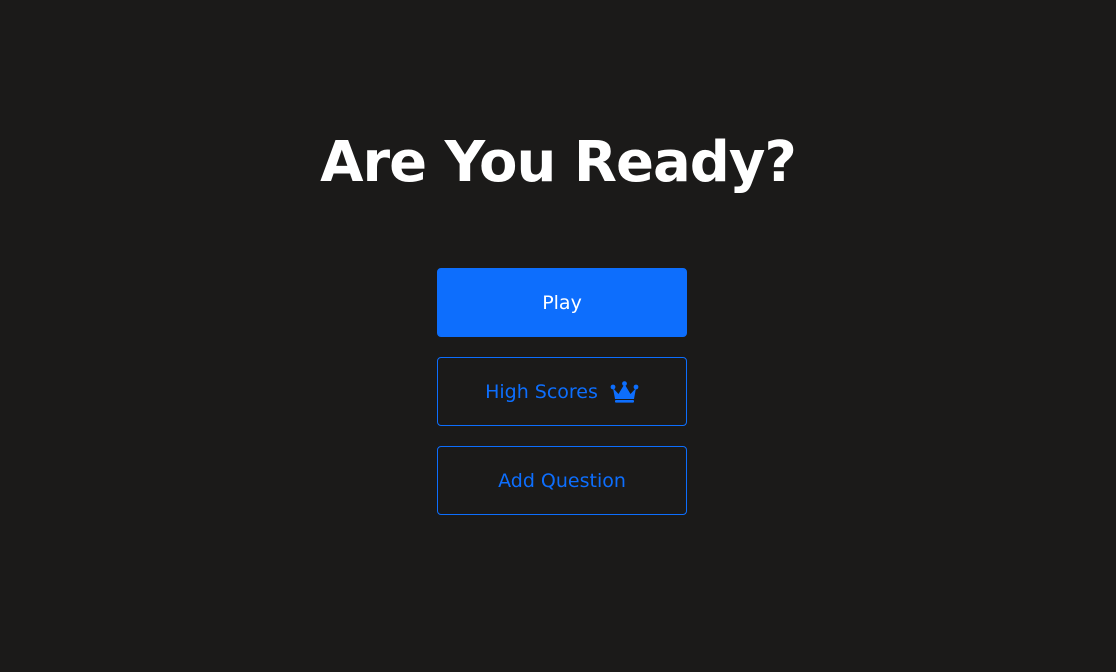 The height and width of the screenshot is (672, 1116). I want to click on high-scores-button: High Scores, so click(562, 391).